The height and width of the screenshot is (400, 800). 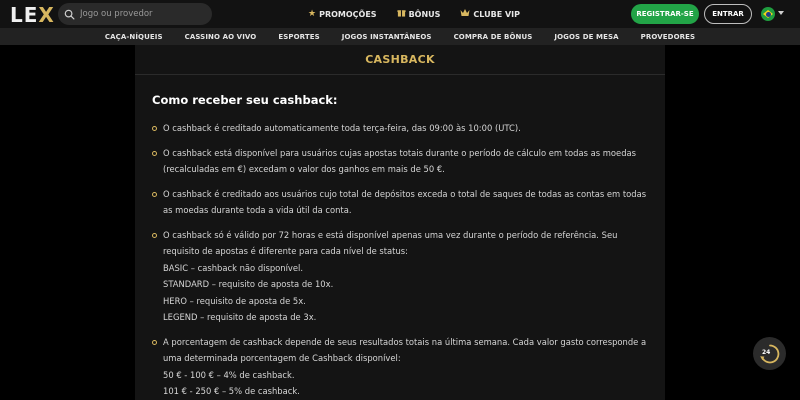 What do you see at coordinates (32, 15) in the screenshot?
I see `lex-logo: LEX` at bounding box center [32, 15].